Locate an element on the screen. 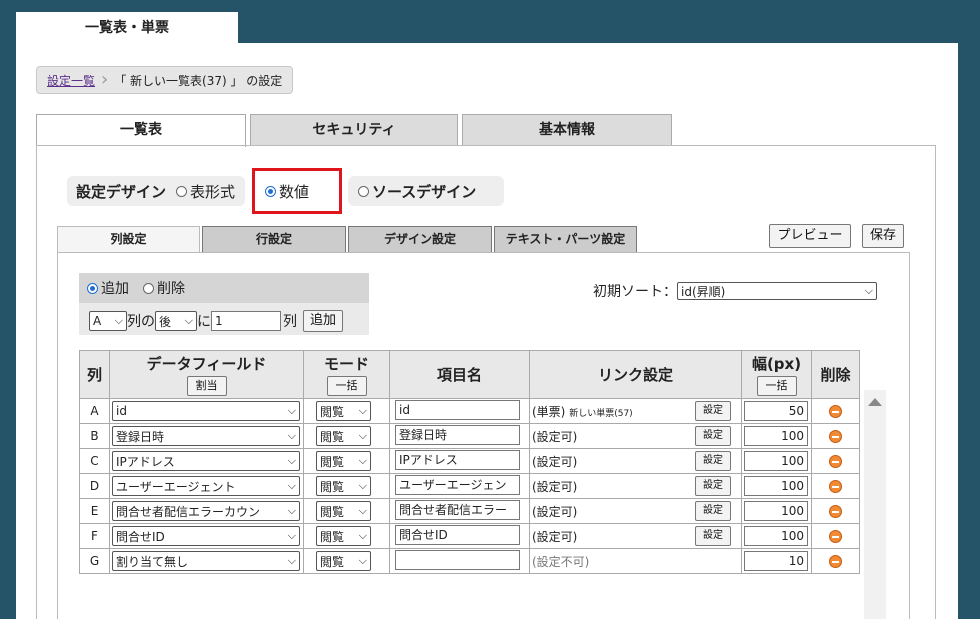  datafield-select: 問合せ者配信エラーカウン ⌵ is located at coordinates (206, 511).